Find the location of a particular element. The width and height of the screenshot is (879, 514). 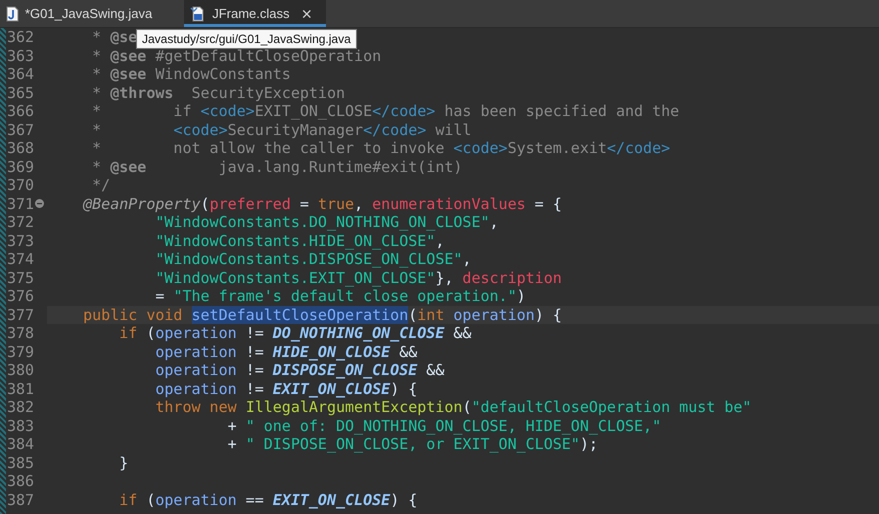

code-line: * <code>SecurityManager</code> will is located at coordinates (281, 129).